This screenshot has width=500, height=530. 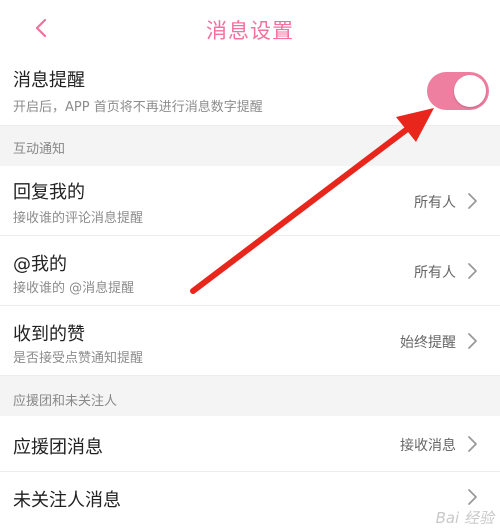 I want to click on message-badge-toggle, so click(x=458, y=91).